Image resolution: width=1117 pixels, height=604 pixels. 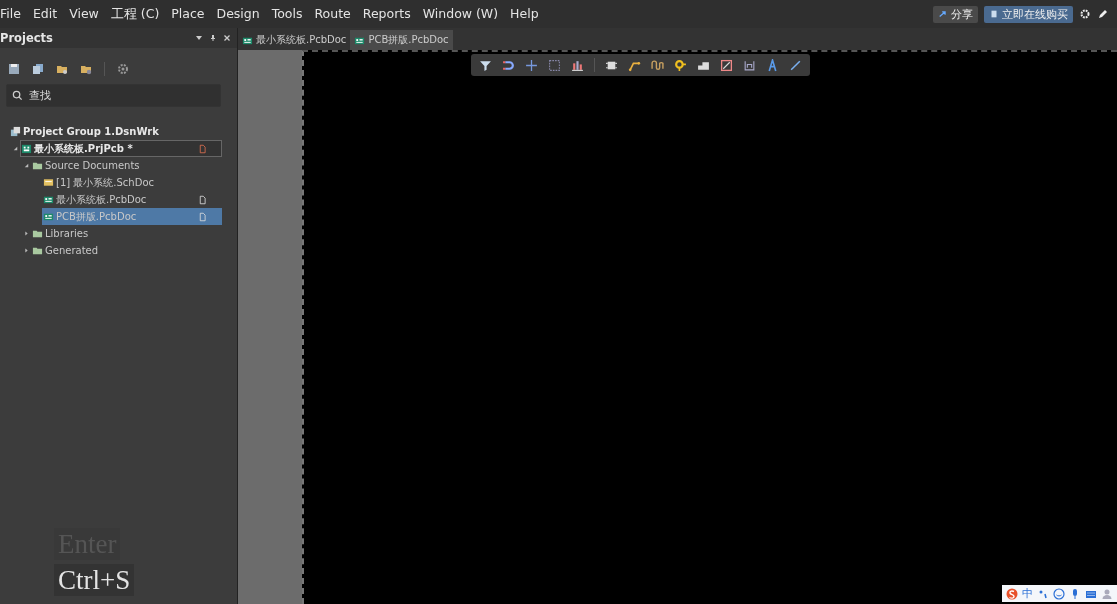 I want to click on input-logo-icon, so click(x=1012, y=593).